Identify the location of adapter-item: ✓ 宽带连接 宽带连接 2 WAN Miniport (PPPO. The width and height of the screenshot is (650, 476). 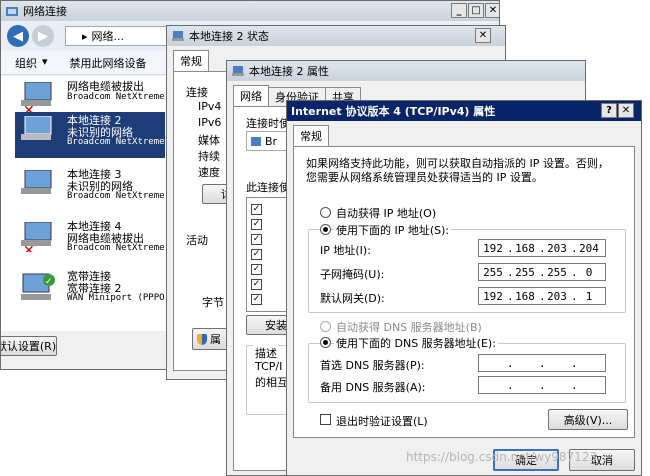
(90, 291).